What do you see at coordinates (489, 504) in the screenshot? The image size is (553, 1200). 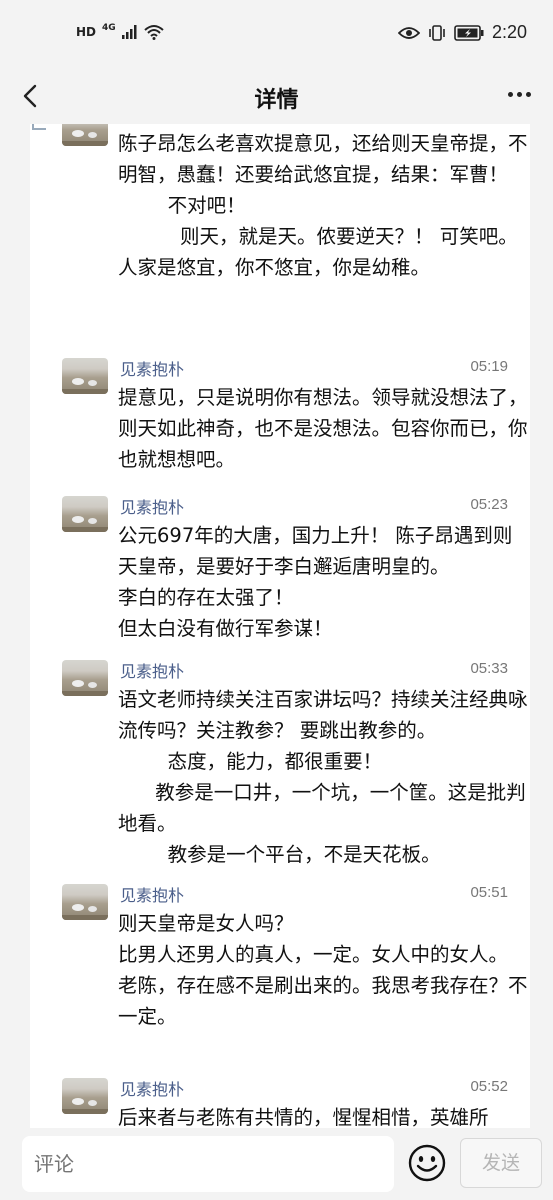 I see `comment-time: 05:23` at bounding box center [489, 504].